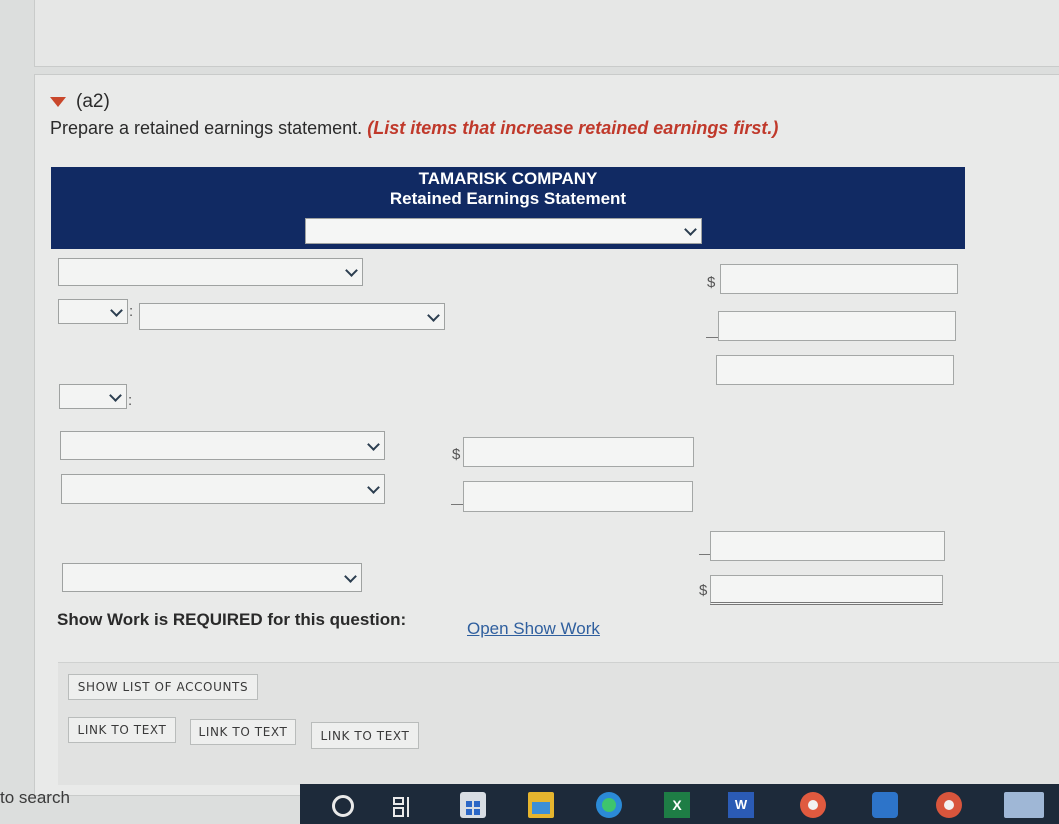 The image size is (1059, 824). What do you see at coordinates (473, 805) in the screenshot?
I see `store-icon` at bounding box center [473, 805].